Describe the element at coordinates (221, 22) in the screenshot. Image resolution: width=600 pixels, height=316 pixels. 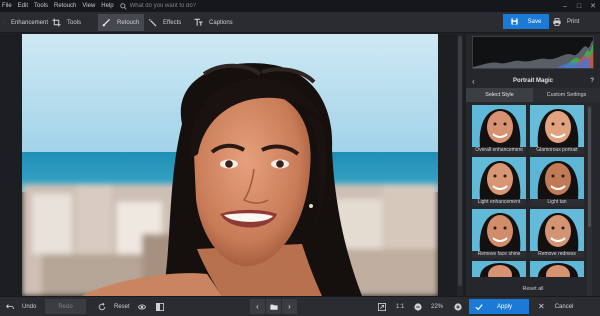
I see `tab-captions-label: Captions` at that location.